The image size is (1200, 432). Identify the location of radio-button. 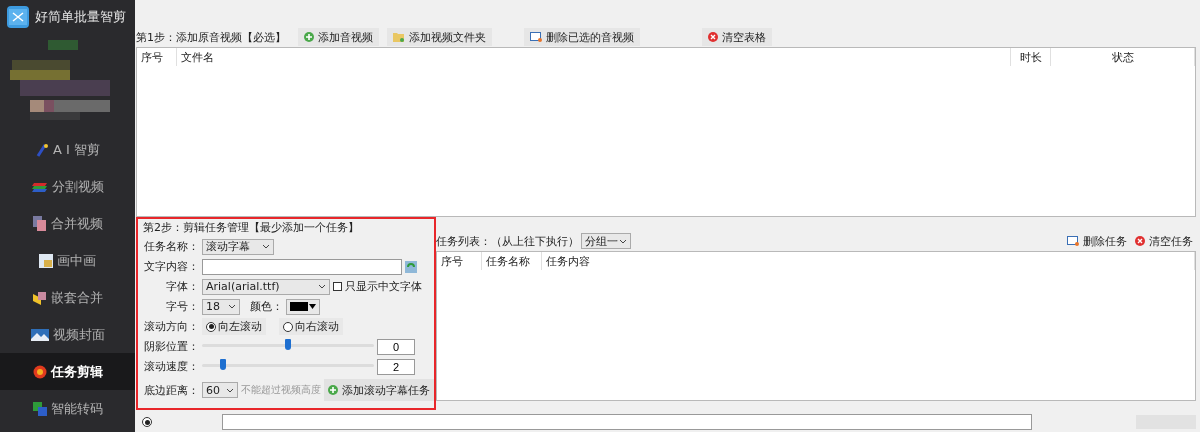
(147, 422).